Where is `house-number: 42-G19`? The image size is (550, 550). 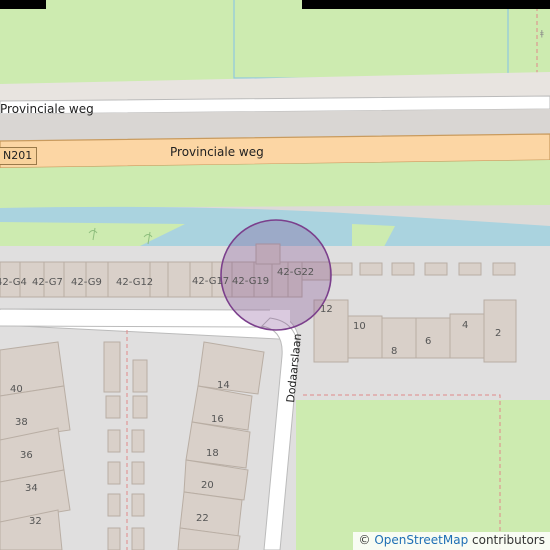
house-number: 42-G19 is located at coordinates (251, 281).